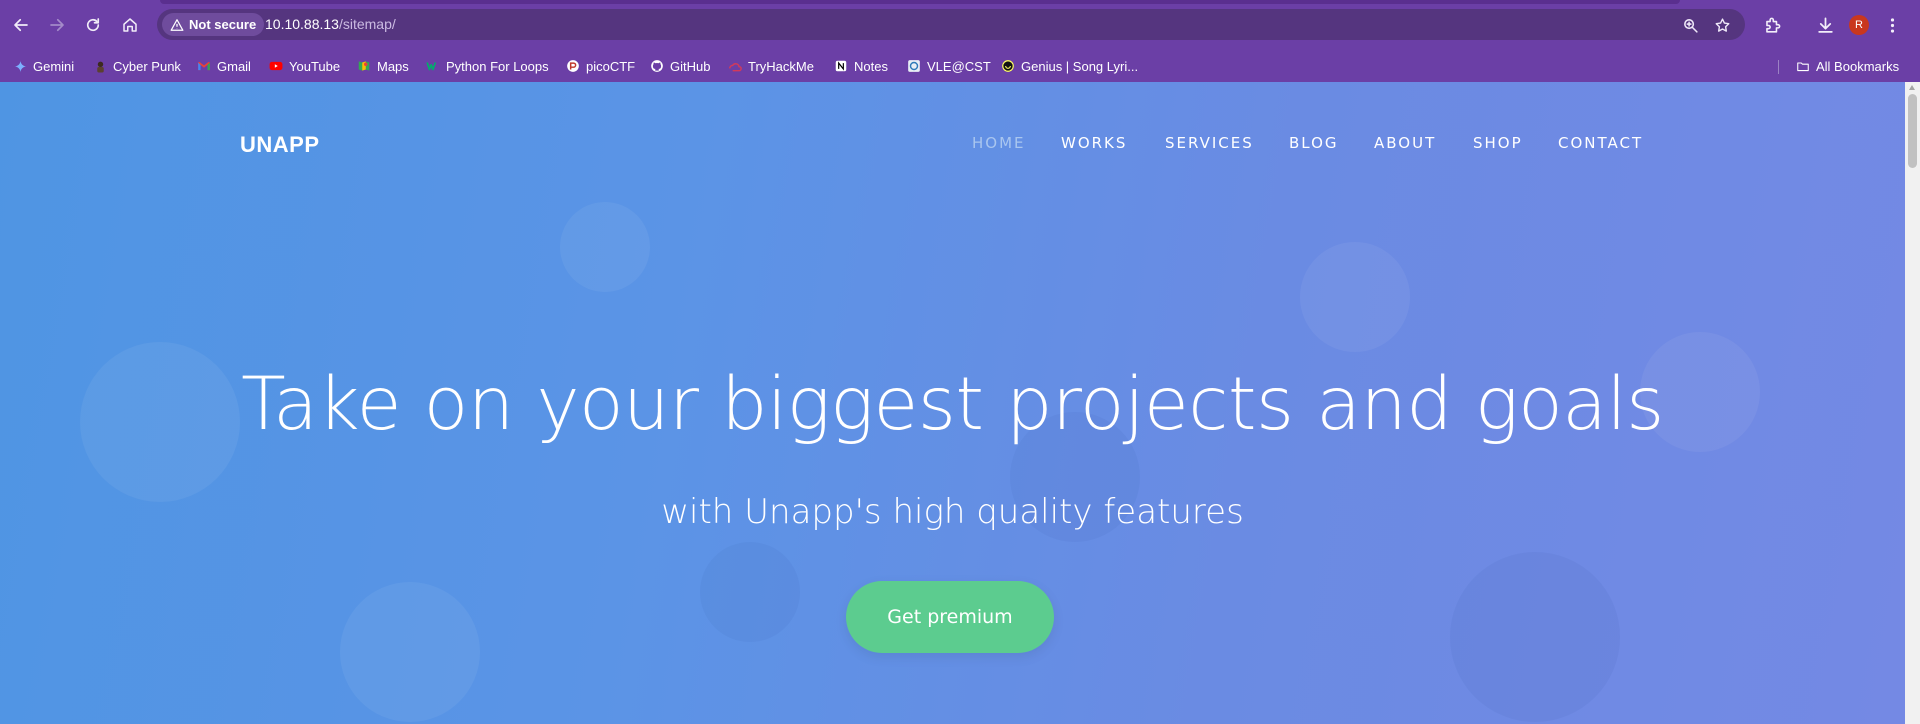  I want to click on bookmark-label: VLE@CST, so click(959, 66).